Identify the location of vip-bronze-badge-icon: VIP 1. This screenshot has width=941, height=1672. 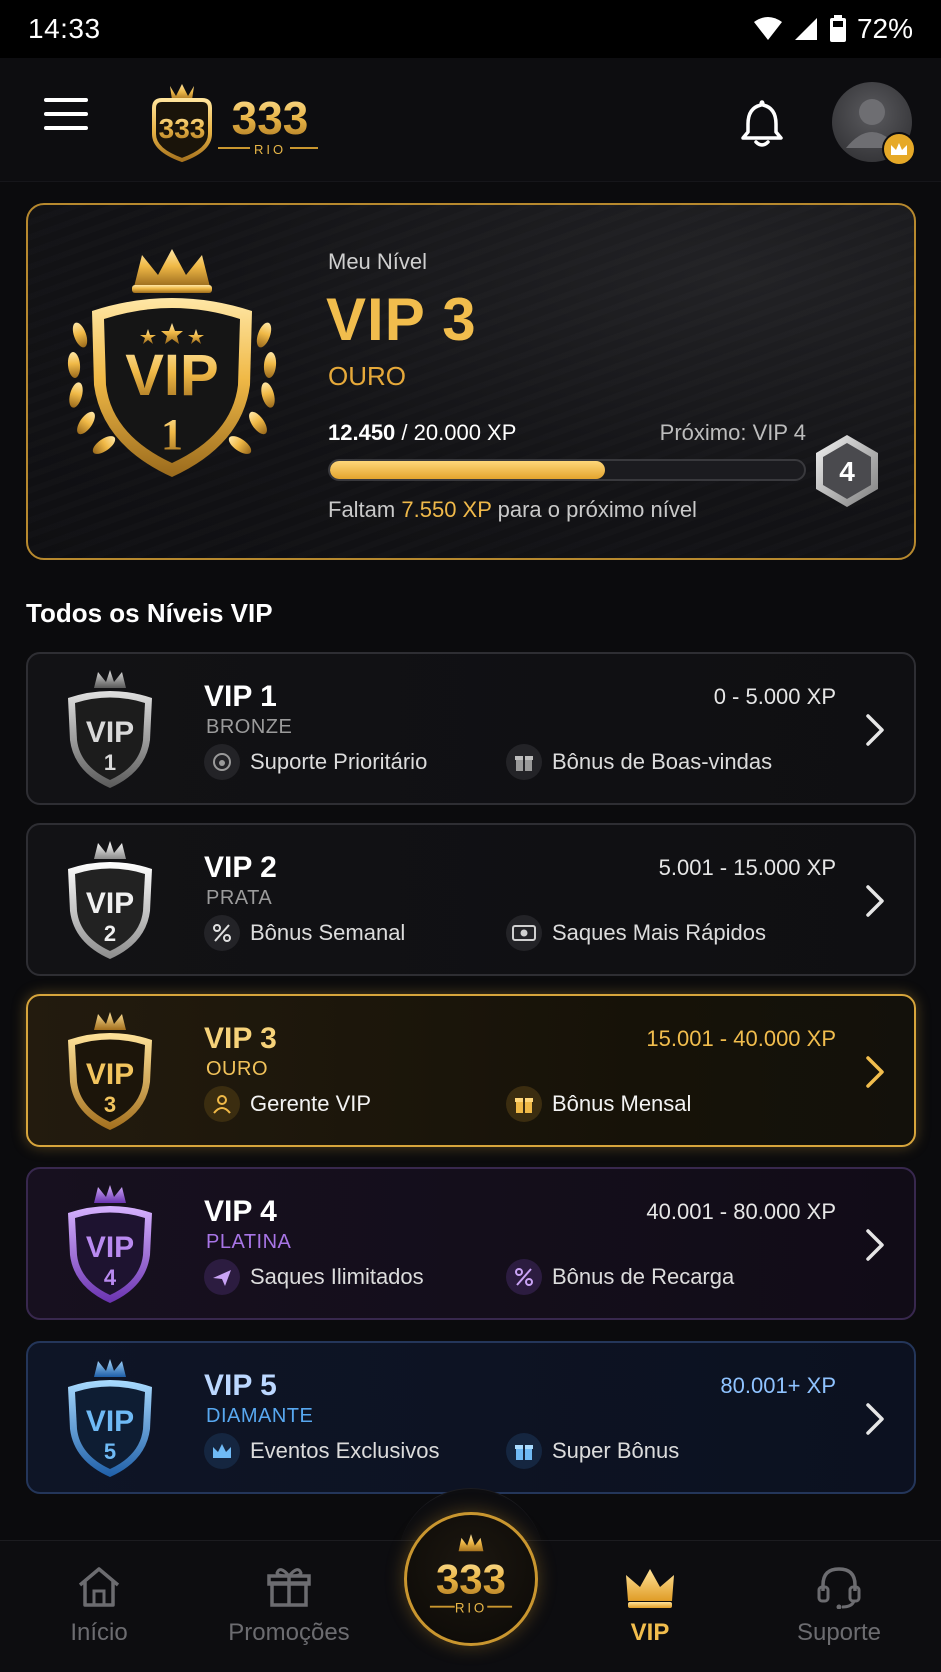
(110, 729).